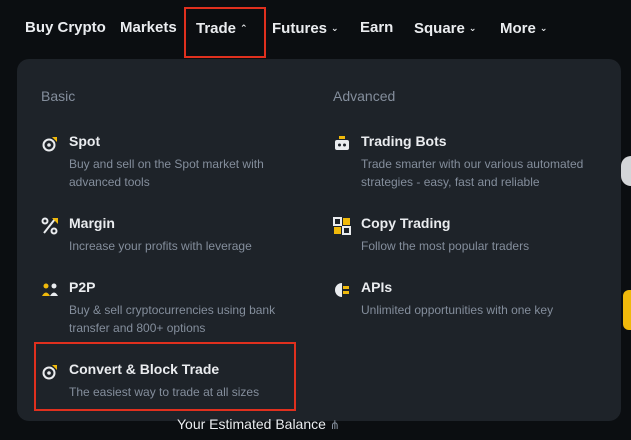  Describe the element at coordinates (406, 223) in the screenshot. I see `menu-item-copy-trading-title: Copy Trading` at that location.